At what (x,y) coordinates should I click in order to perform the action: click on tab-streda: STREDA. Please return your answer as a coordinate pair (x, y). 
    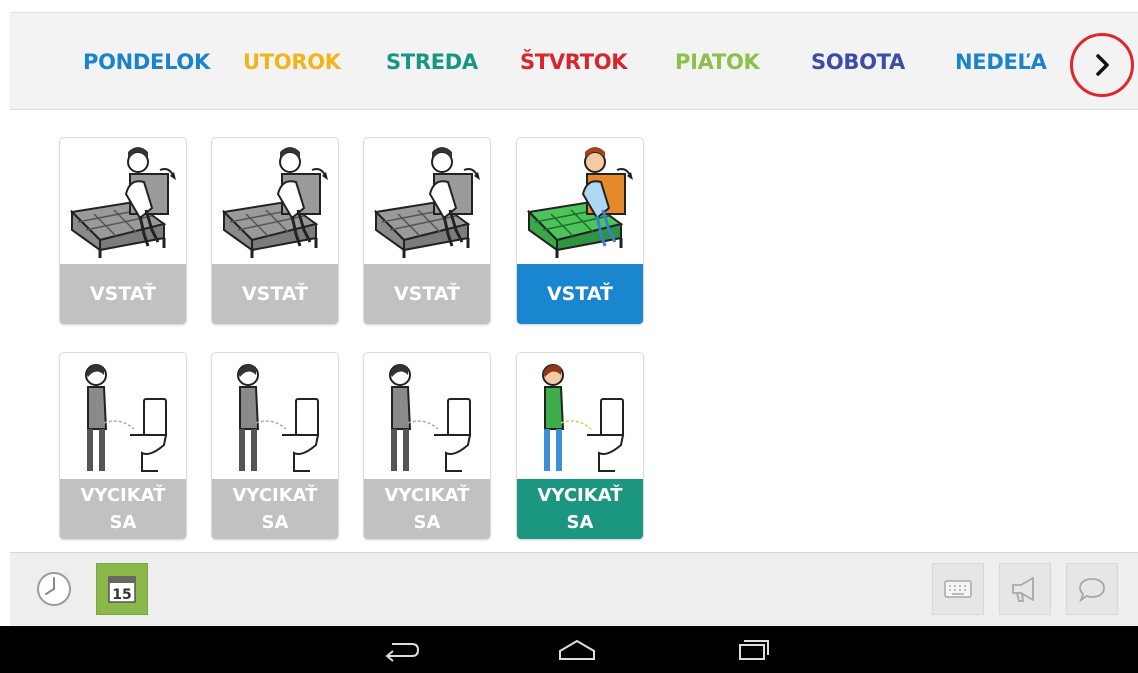
    Looking at the image, I should click on (432, 62).